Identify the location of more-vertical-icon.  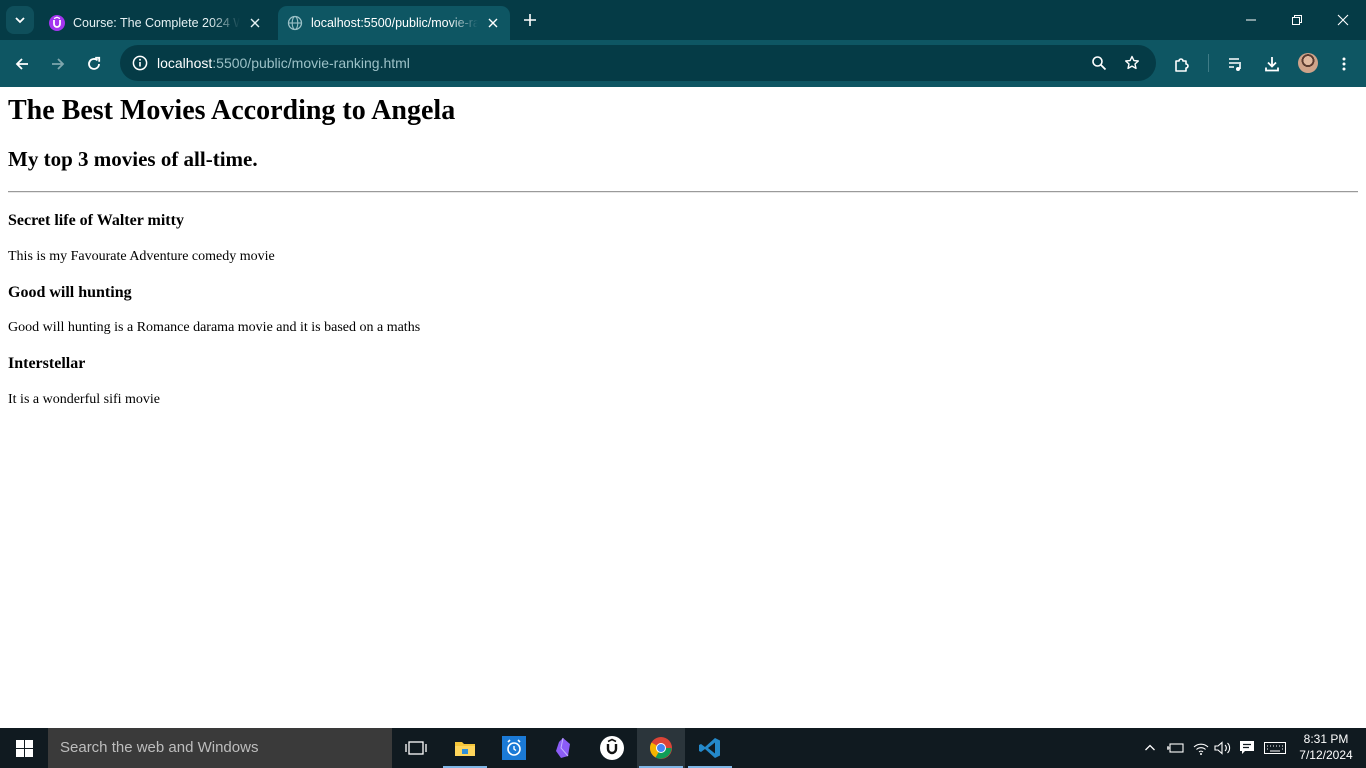
(1344, 64).